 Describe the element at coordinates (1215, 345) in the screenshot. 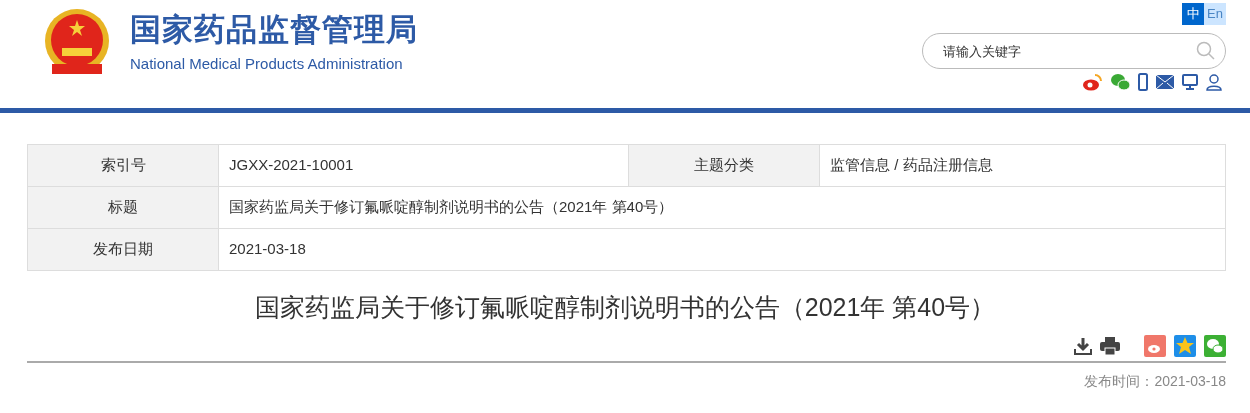

I see `wechat-share-icon` at that location.